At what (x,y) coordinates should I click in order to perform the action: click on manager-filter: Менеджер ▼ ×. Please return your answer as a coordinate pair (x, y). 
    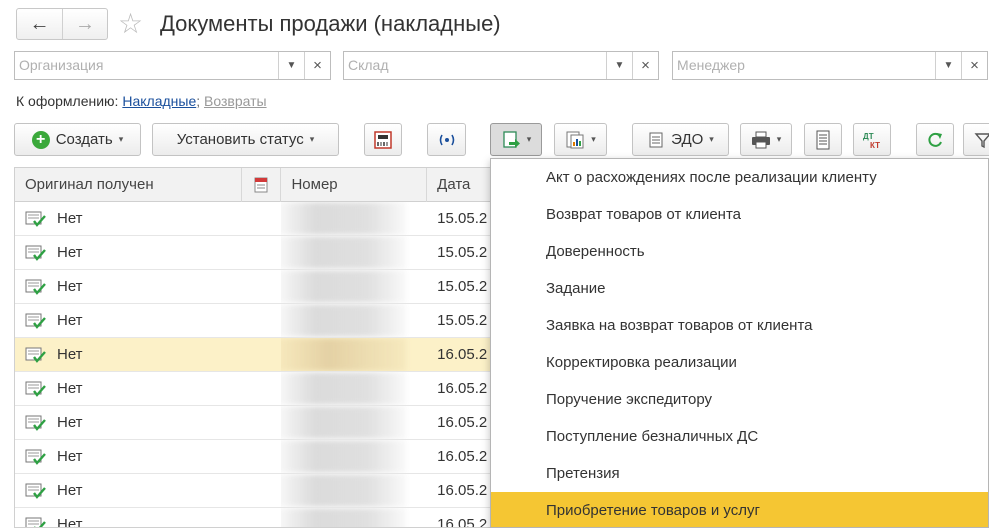
    Looking at the image, I should click on (830, 65).